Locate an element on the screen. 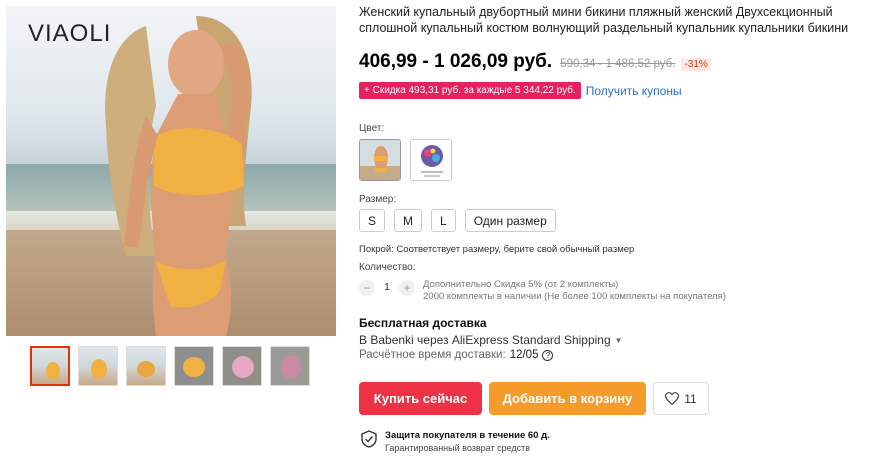 Image resolution: width=890 pixels, height=458 pixels. quantity-value: 1 is located at coordinates (387, 288).